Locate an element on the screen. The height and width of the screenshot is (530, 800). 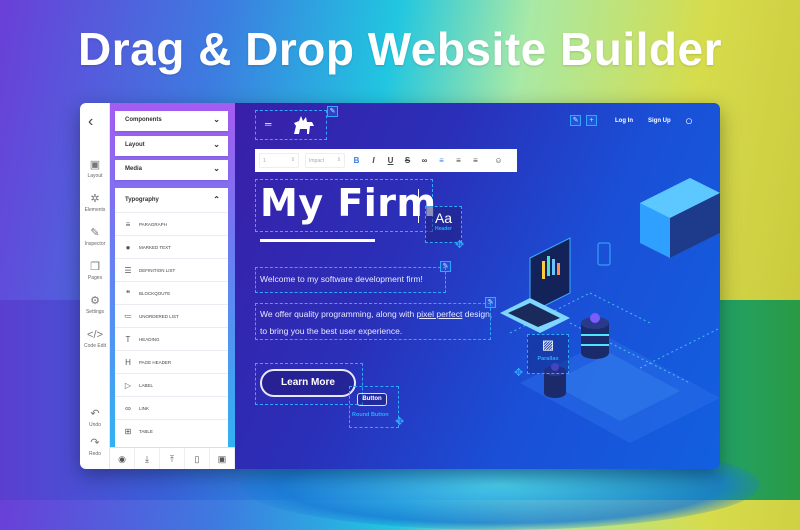
component-marked-text: ● Marked Text is located at coordinates (171, 246).